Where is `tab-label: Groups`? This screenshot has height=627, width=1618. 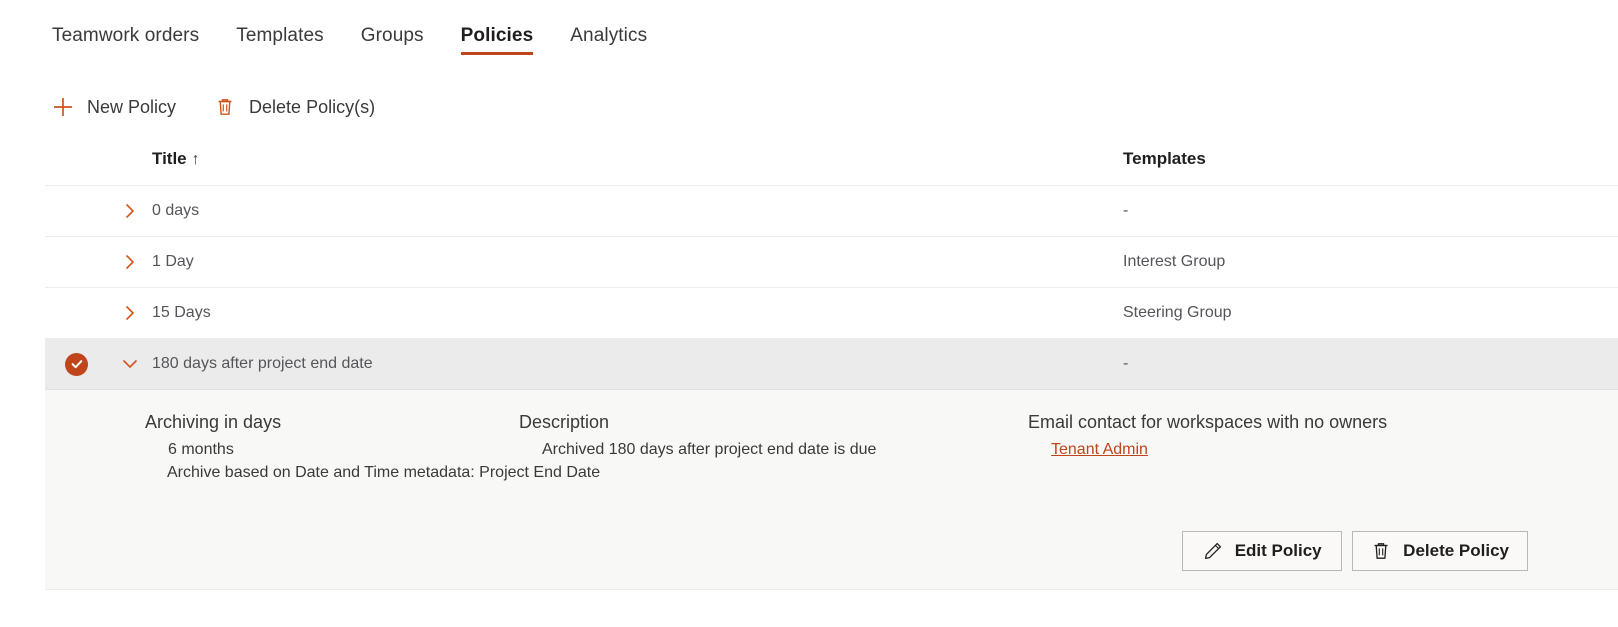 tab-label: Groups is located at coordinates (392, 35).